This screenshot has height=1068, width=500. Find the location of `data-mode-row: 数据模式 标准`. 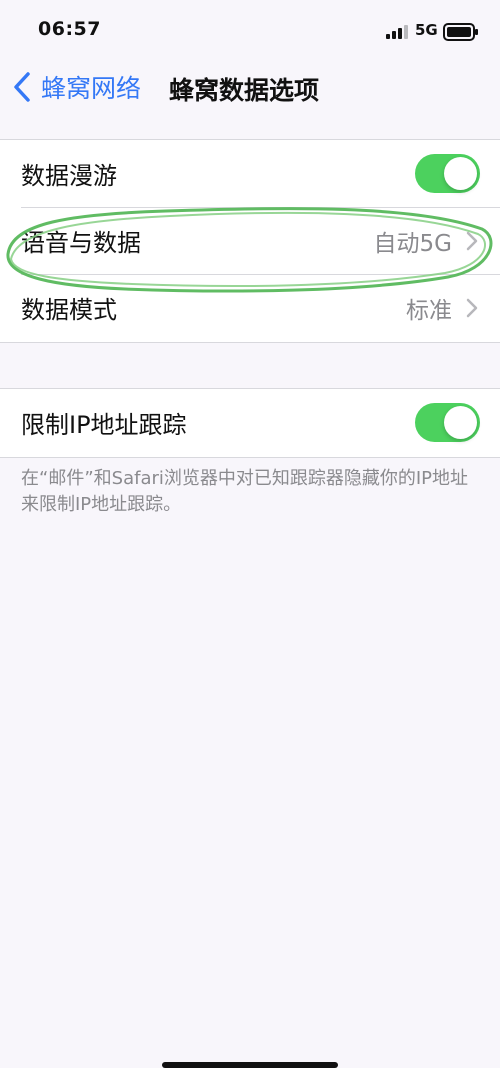

data-mode-row: 数据模式 标准 is located at coordinates (250, 307).